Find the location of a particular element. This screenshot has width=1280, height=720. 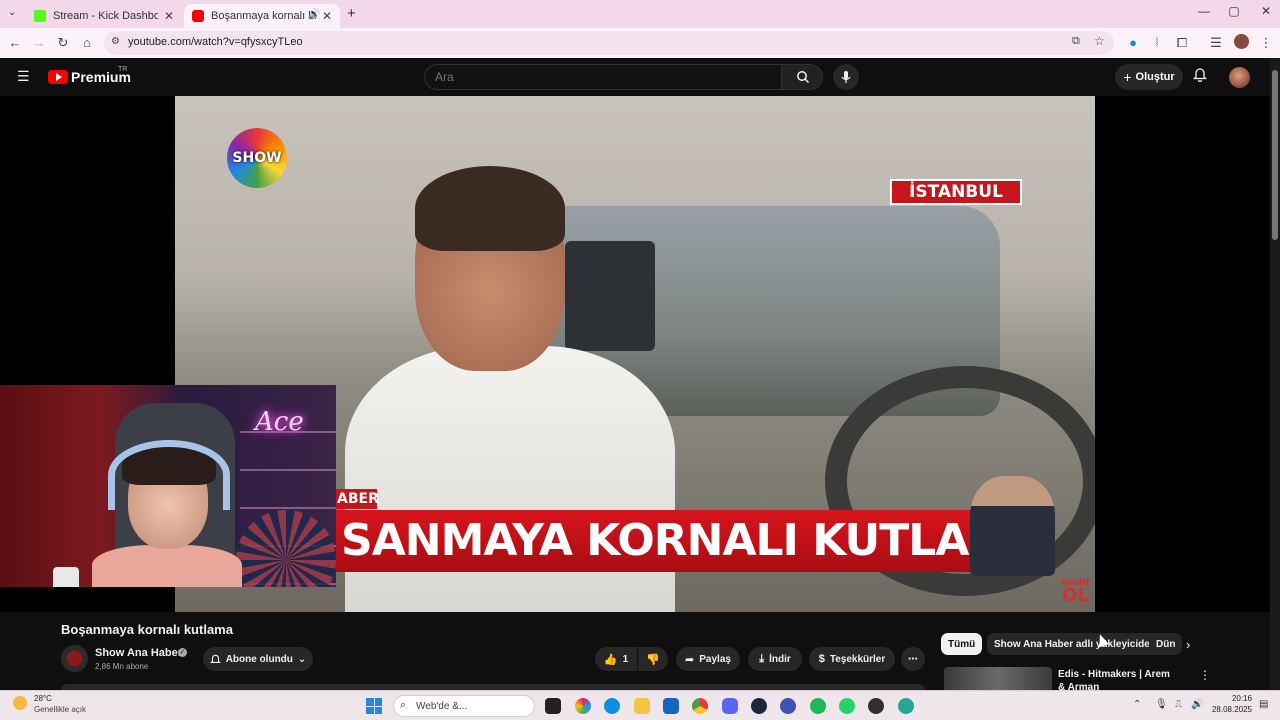

subscribed-button: Abone olundu ⌄ is located at coordinates (258, 659).